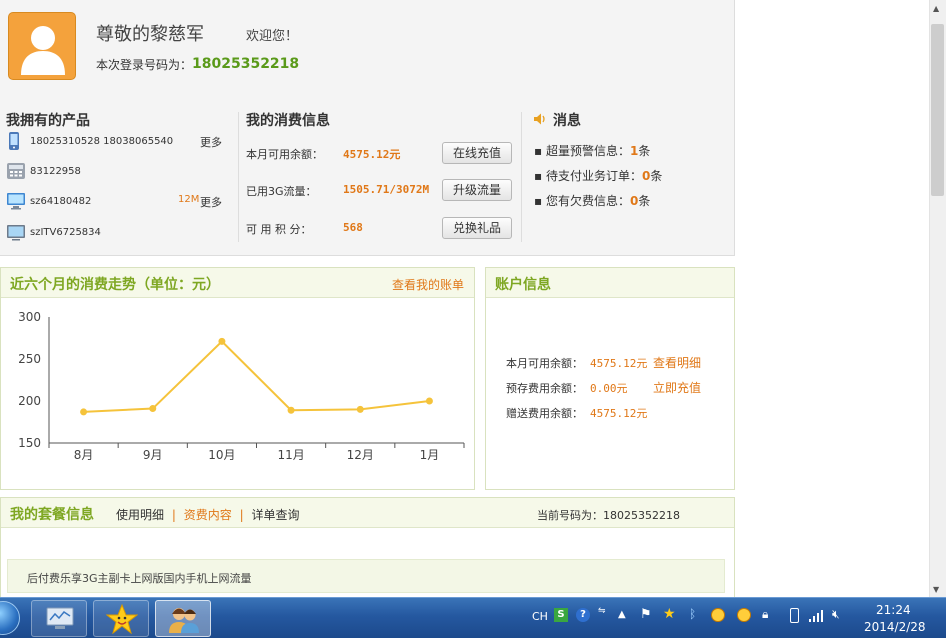 This screenshot has height=638, width=946. I want to click on help-icon: ?, so click(583, 615).